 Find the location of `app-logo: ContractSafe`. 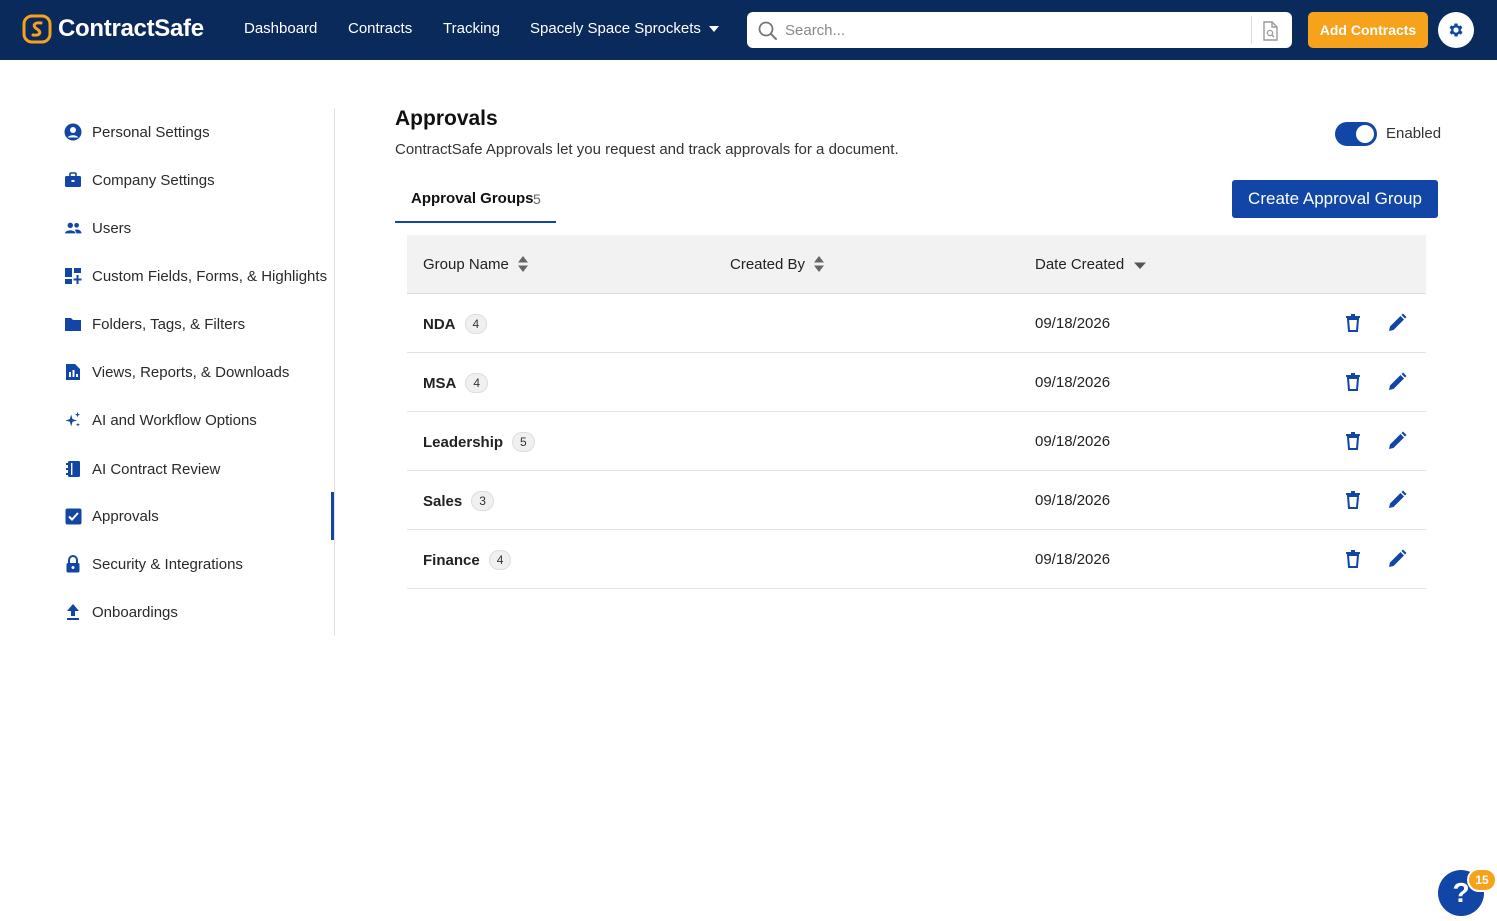

app-logo: ContractSafe is located at coordinates (113, 29).